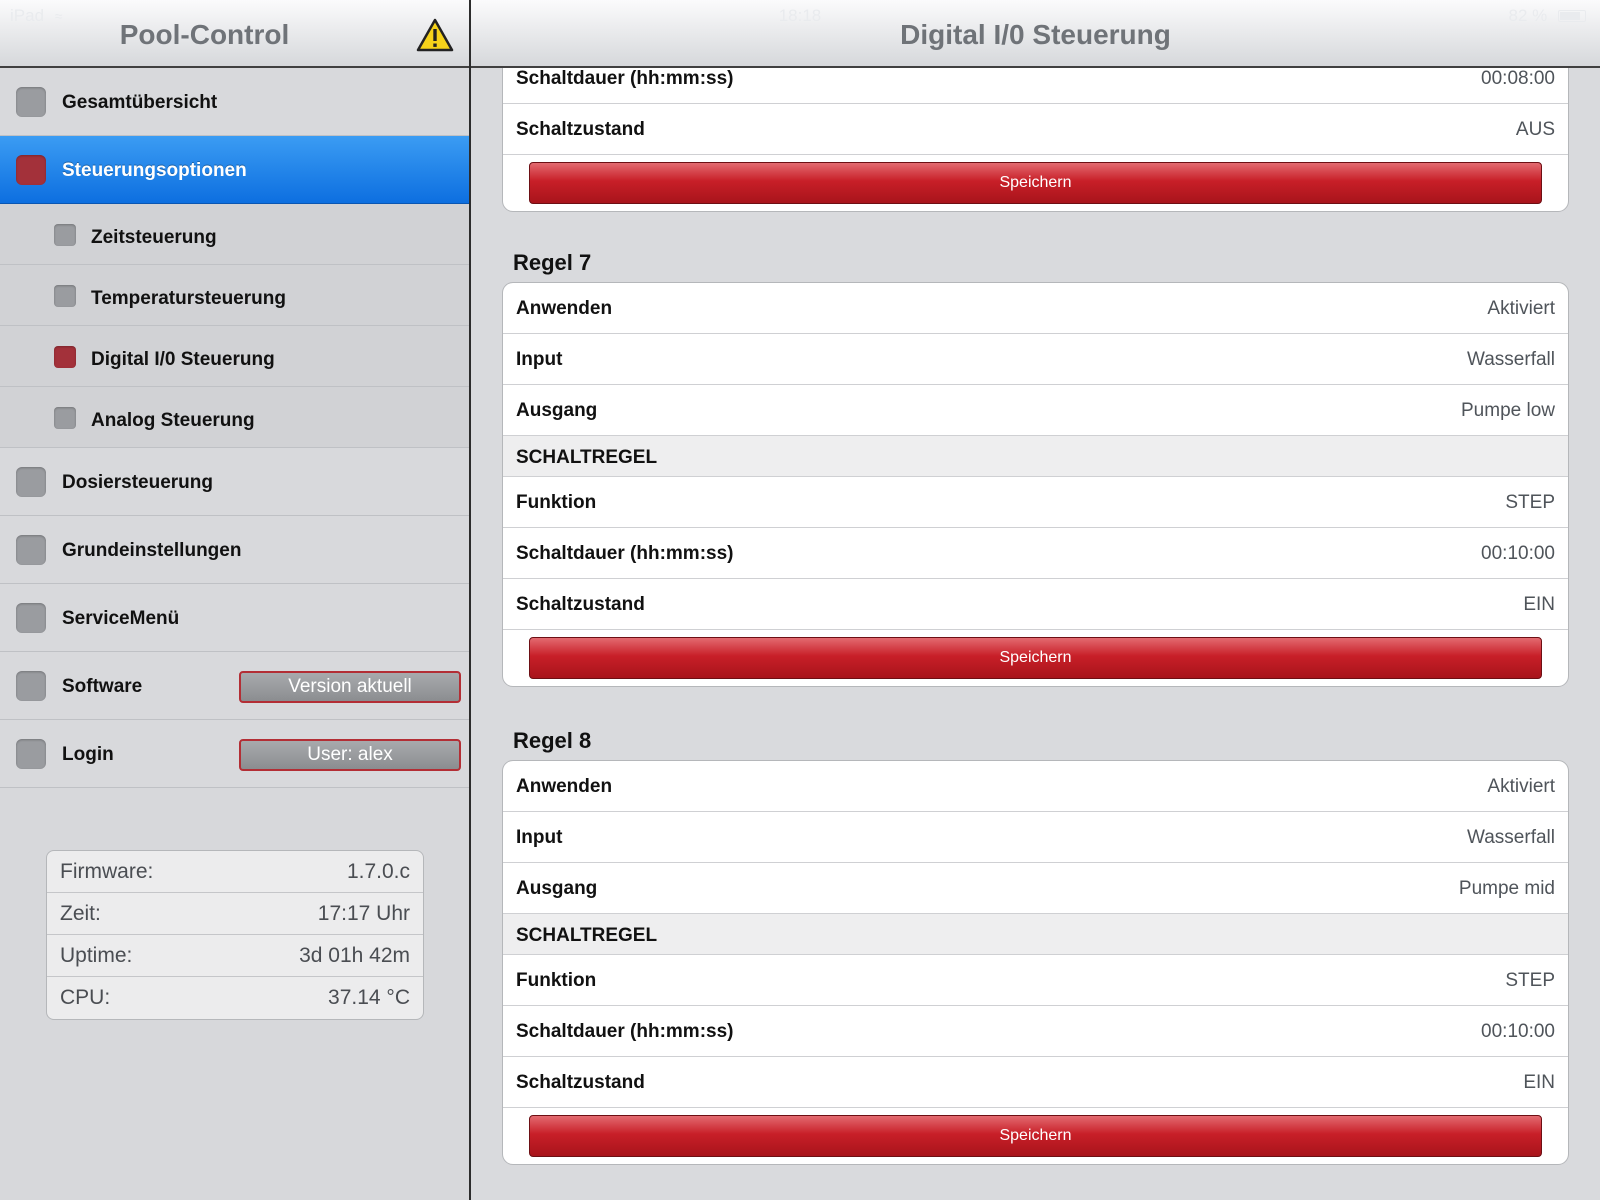  I want to click on user-badge: User: alex, so click(350, 755).